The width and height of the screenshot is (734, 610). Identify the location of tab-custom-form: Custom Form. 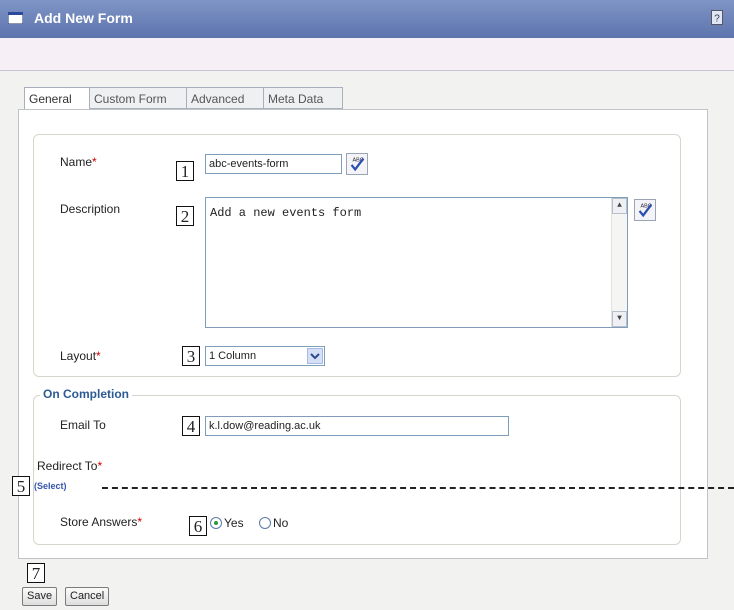
(138, 98).